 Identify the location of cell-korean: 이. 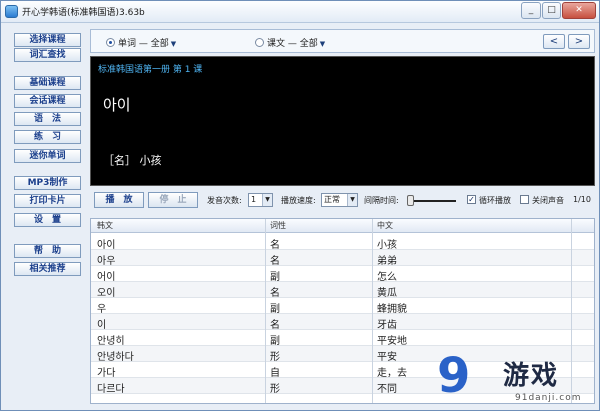
(102, 325).